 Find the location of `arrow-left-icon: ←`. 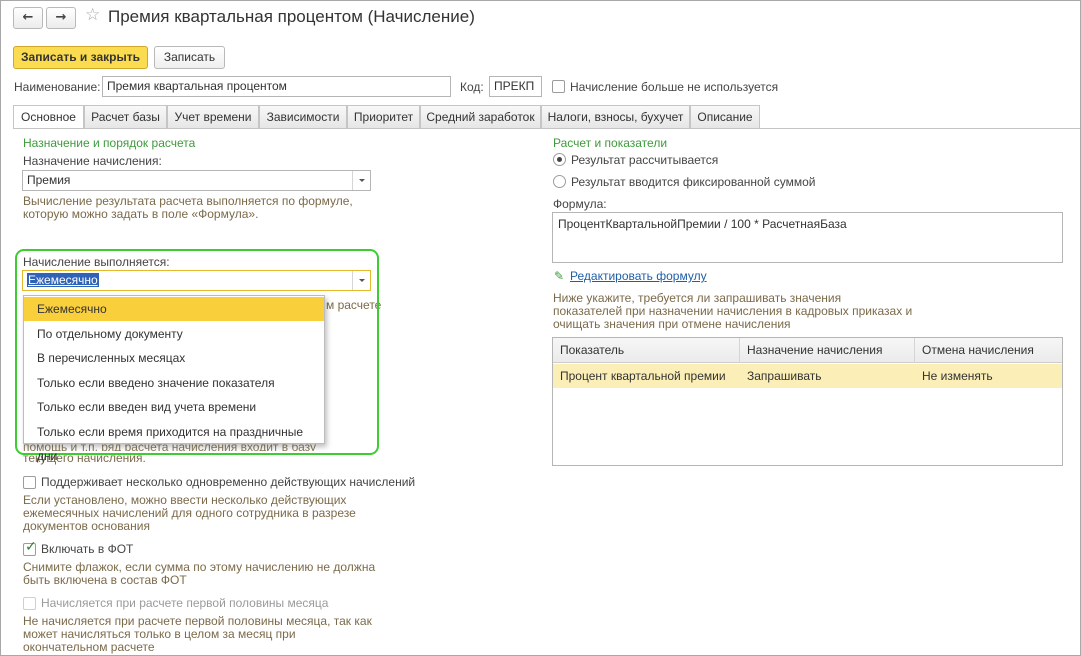

arrow-left-icon: ← is located at coordinates (28, 17).